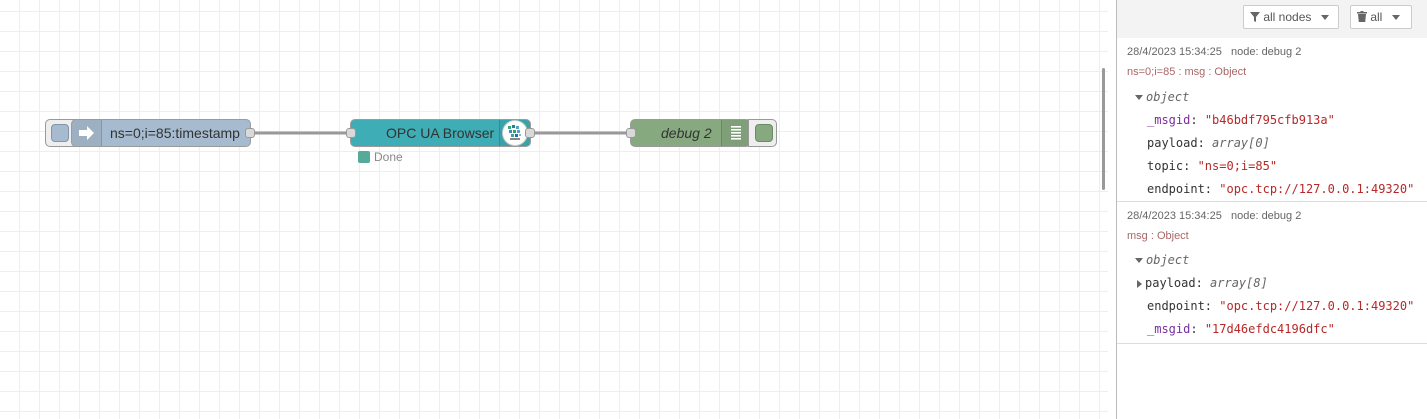 This screenshot has height=419, width=1427. I want to click on property-value: "b46bdf795cfb913a", so click(1269, 120).